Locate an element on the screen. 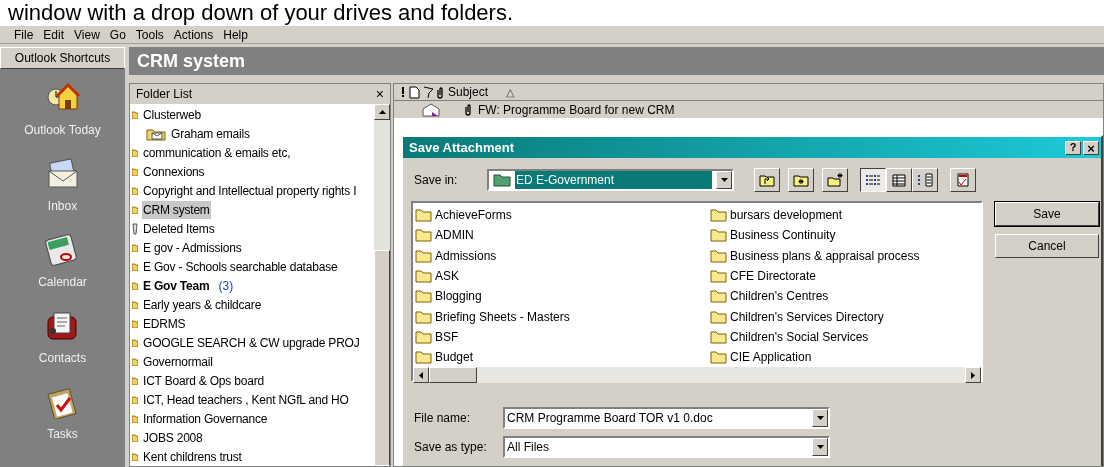 Image resolution: width=1104 pixels, height=467 pixels. dialog-button: Save is located at coordinates (1047, 214).